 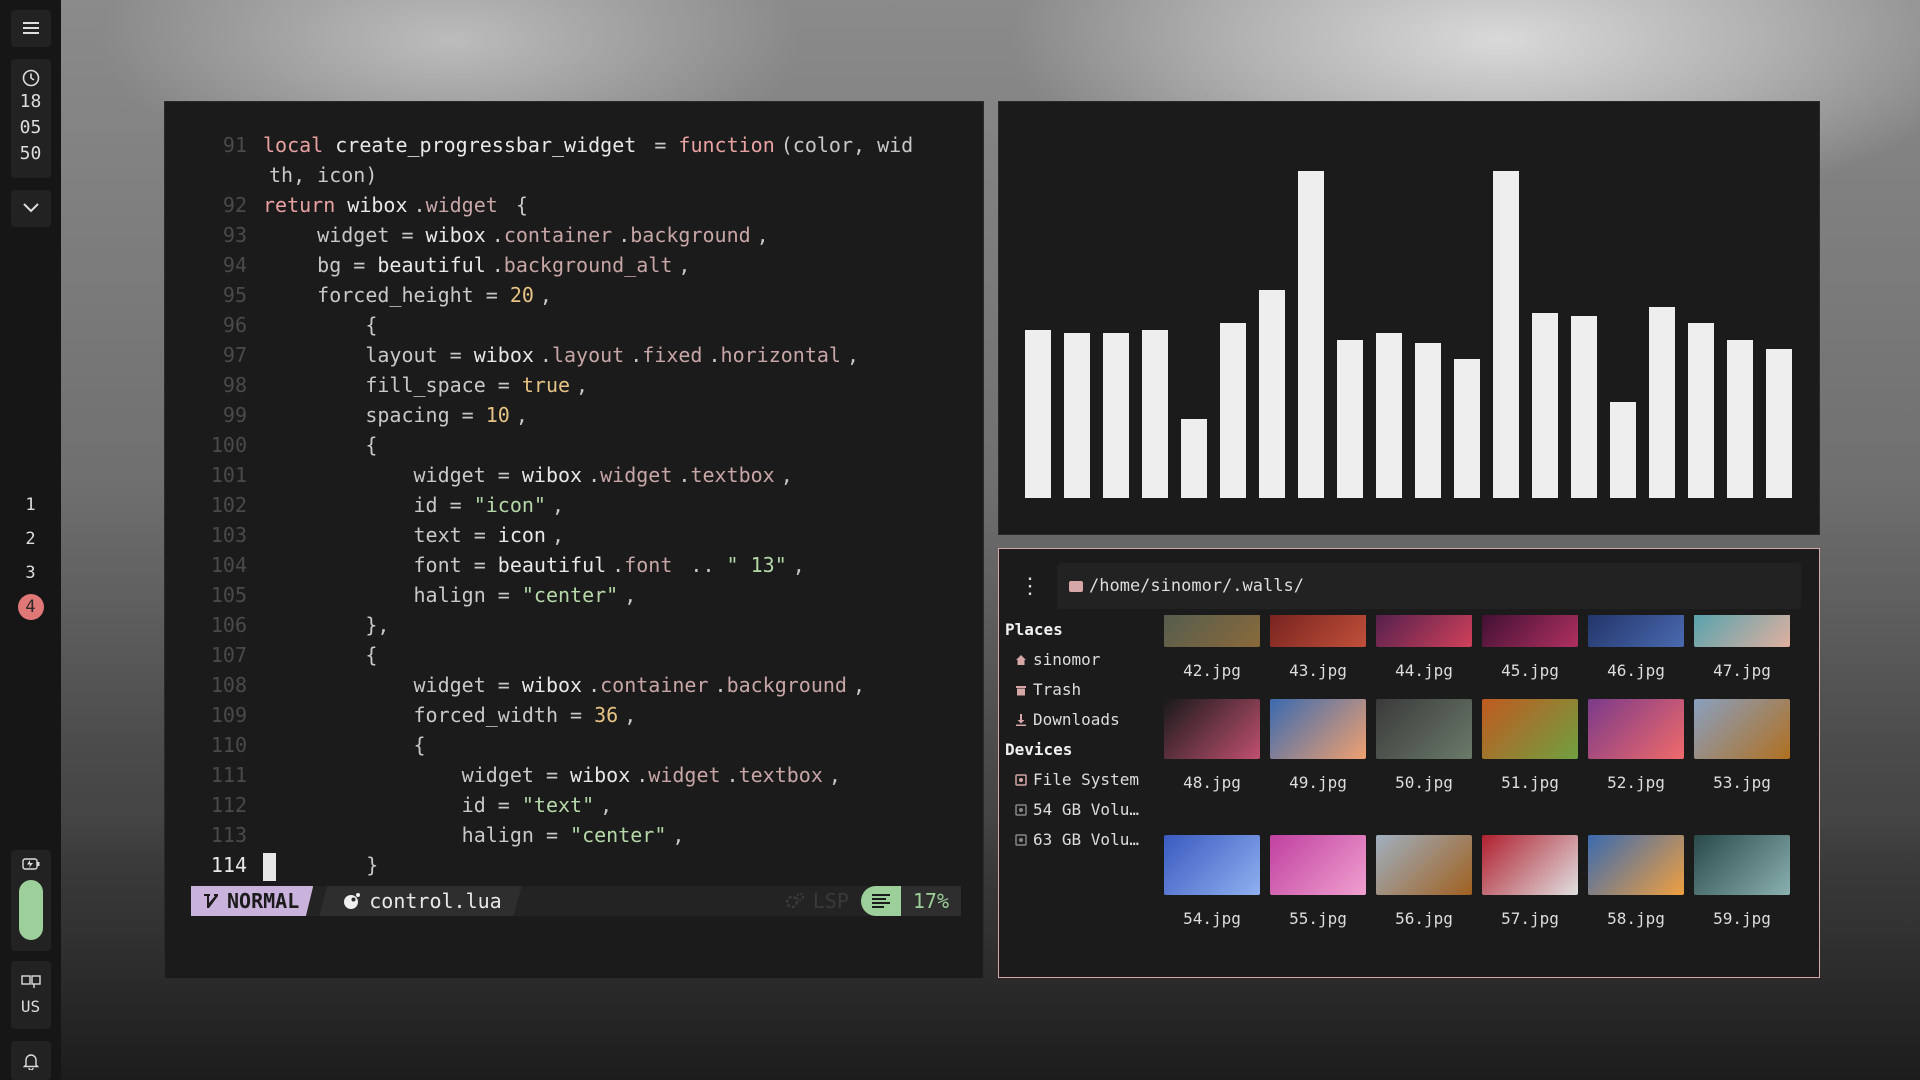 I want to click on expand-button, so click(x=30, y=208).